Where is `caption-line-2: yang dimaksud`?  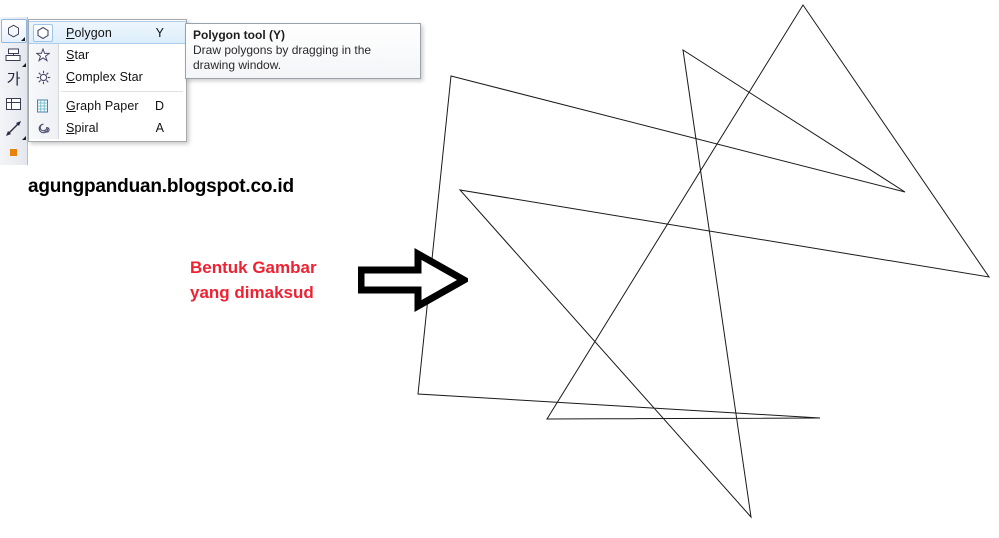
caption-line-2: yang dimaksud is located at coordinates (252, 292).